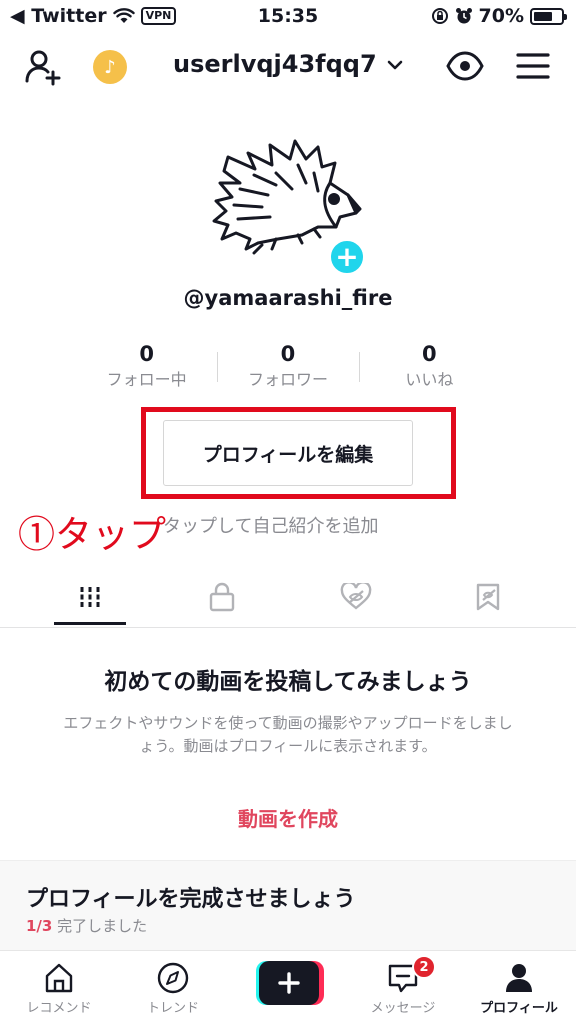  Describe the element at coordinates (403, 987) in the screenshot. I see `nav-messages: メッセージ` at that location.